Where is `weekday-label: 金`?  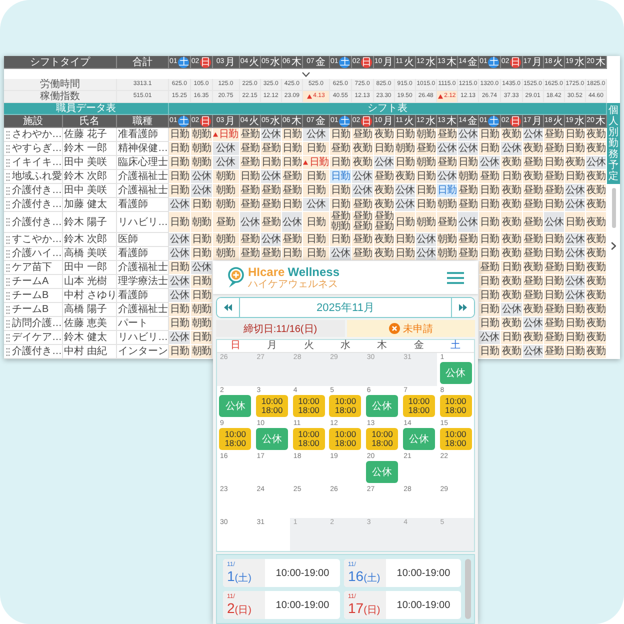
weekday-label: 金 is located at coordinates (320, 62).